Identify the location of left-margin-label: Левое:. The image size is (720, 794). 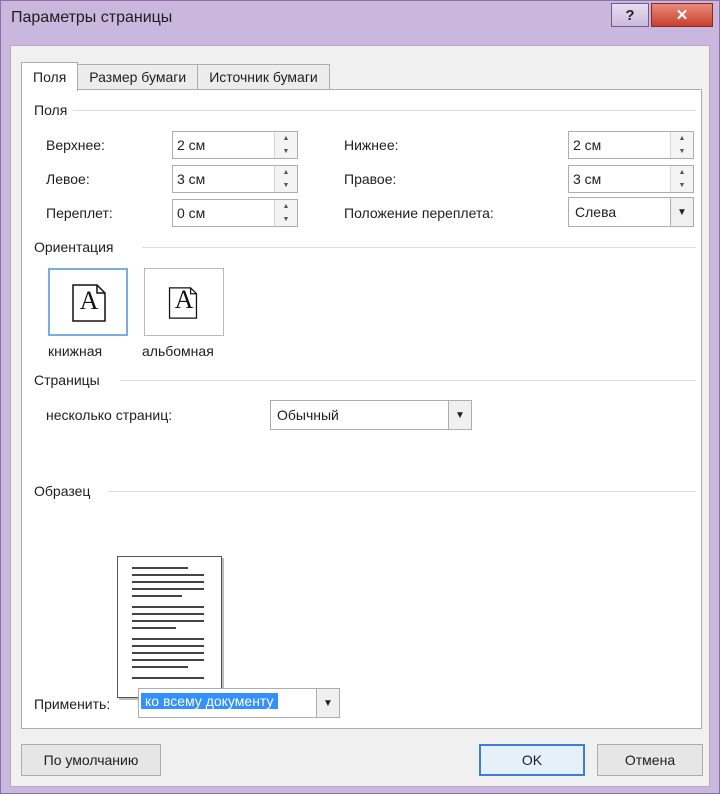
(68, 179).